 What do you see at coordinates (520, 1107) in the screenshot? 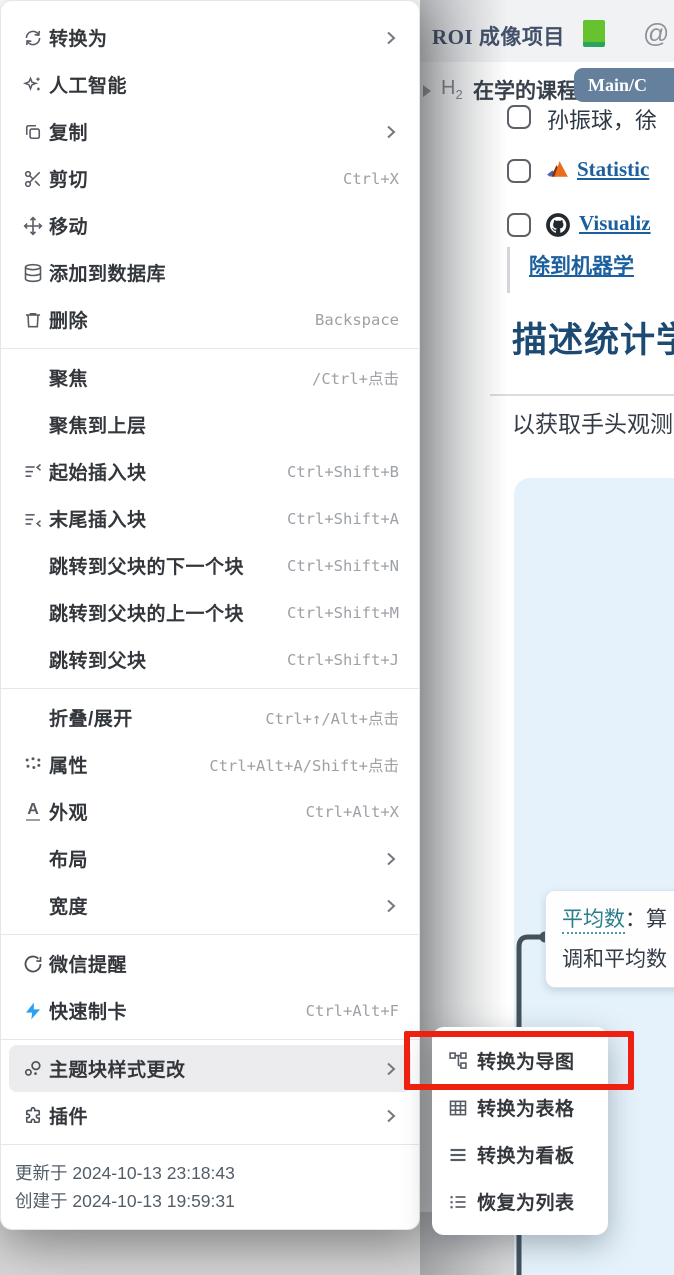
I see `submenu-item-convert-to-table: 转换为表格` at bounding box center [520, 1107].